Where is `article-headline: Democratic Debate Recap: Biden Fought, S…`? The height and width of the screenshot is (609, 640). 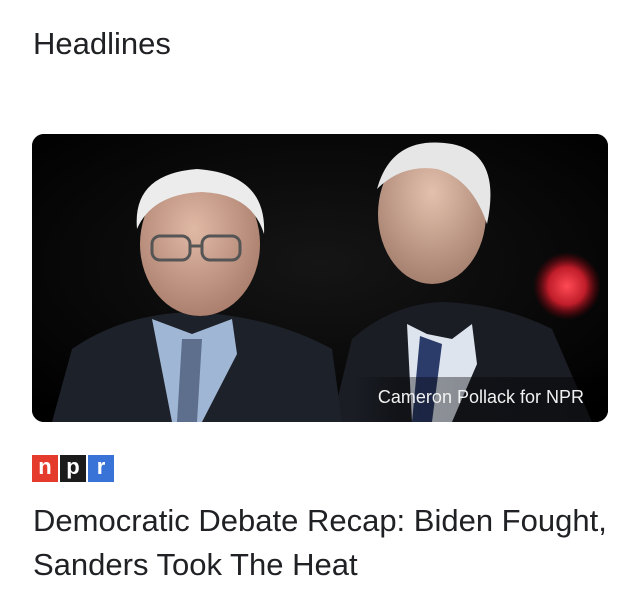 article-headline: Democratic Debate Recap: Biden Fought, S… is located at coordinates (323, 543).